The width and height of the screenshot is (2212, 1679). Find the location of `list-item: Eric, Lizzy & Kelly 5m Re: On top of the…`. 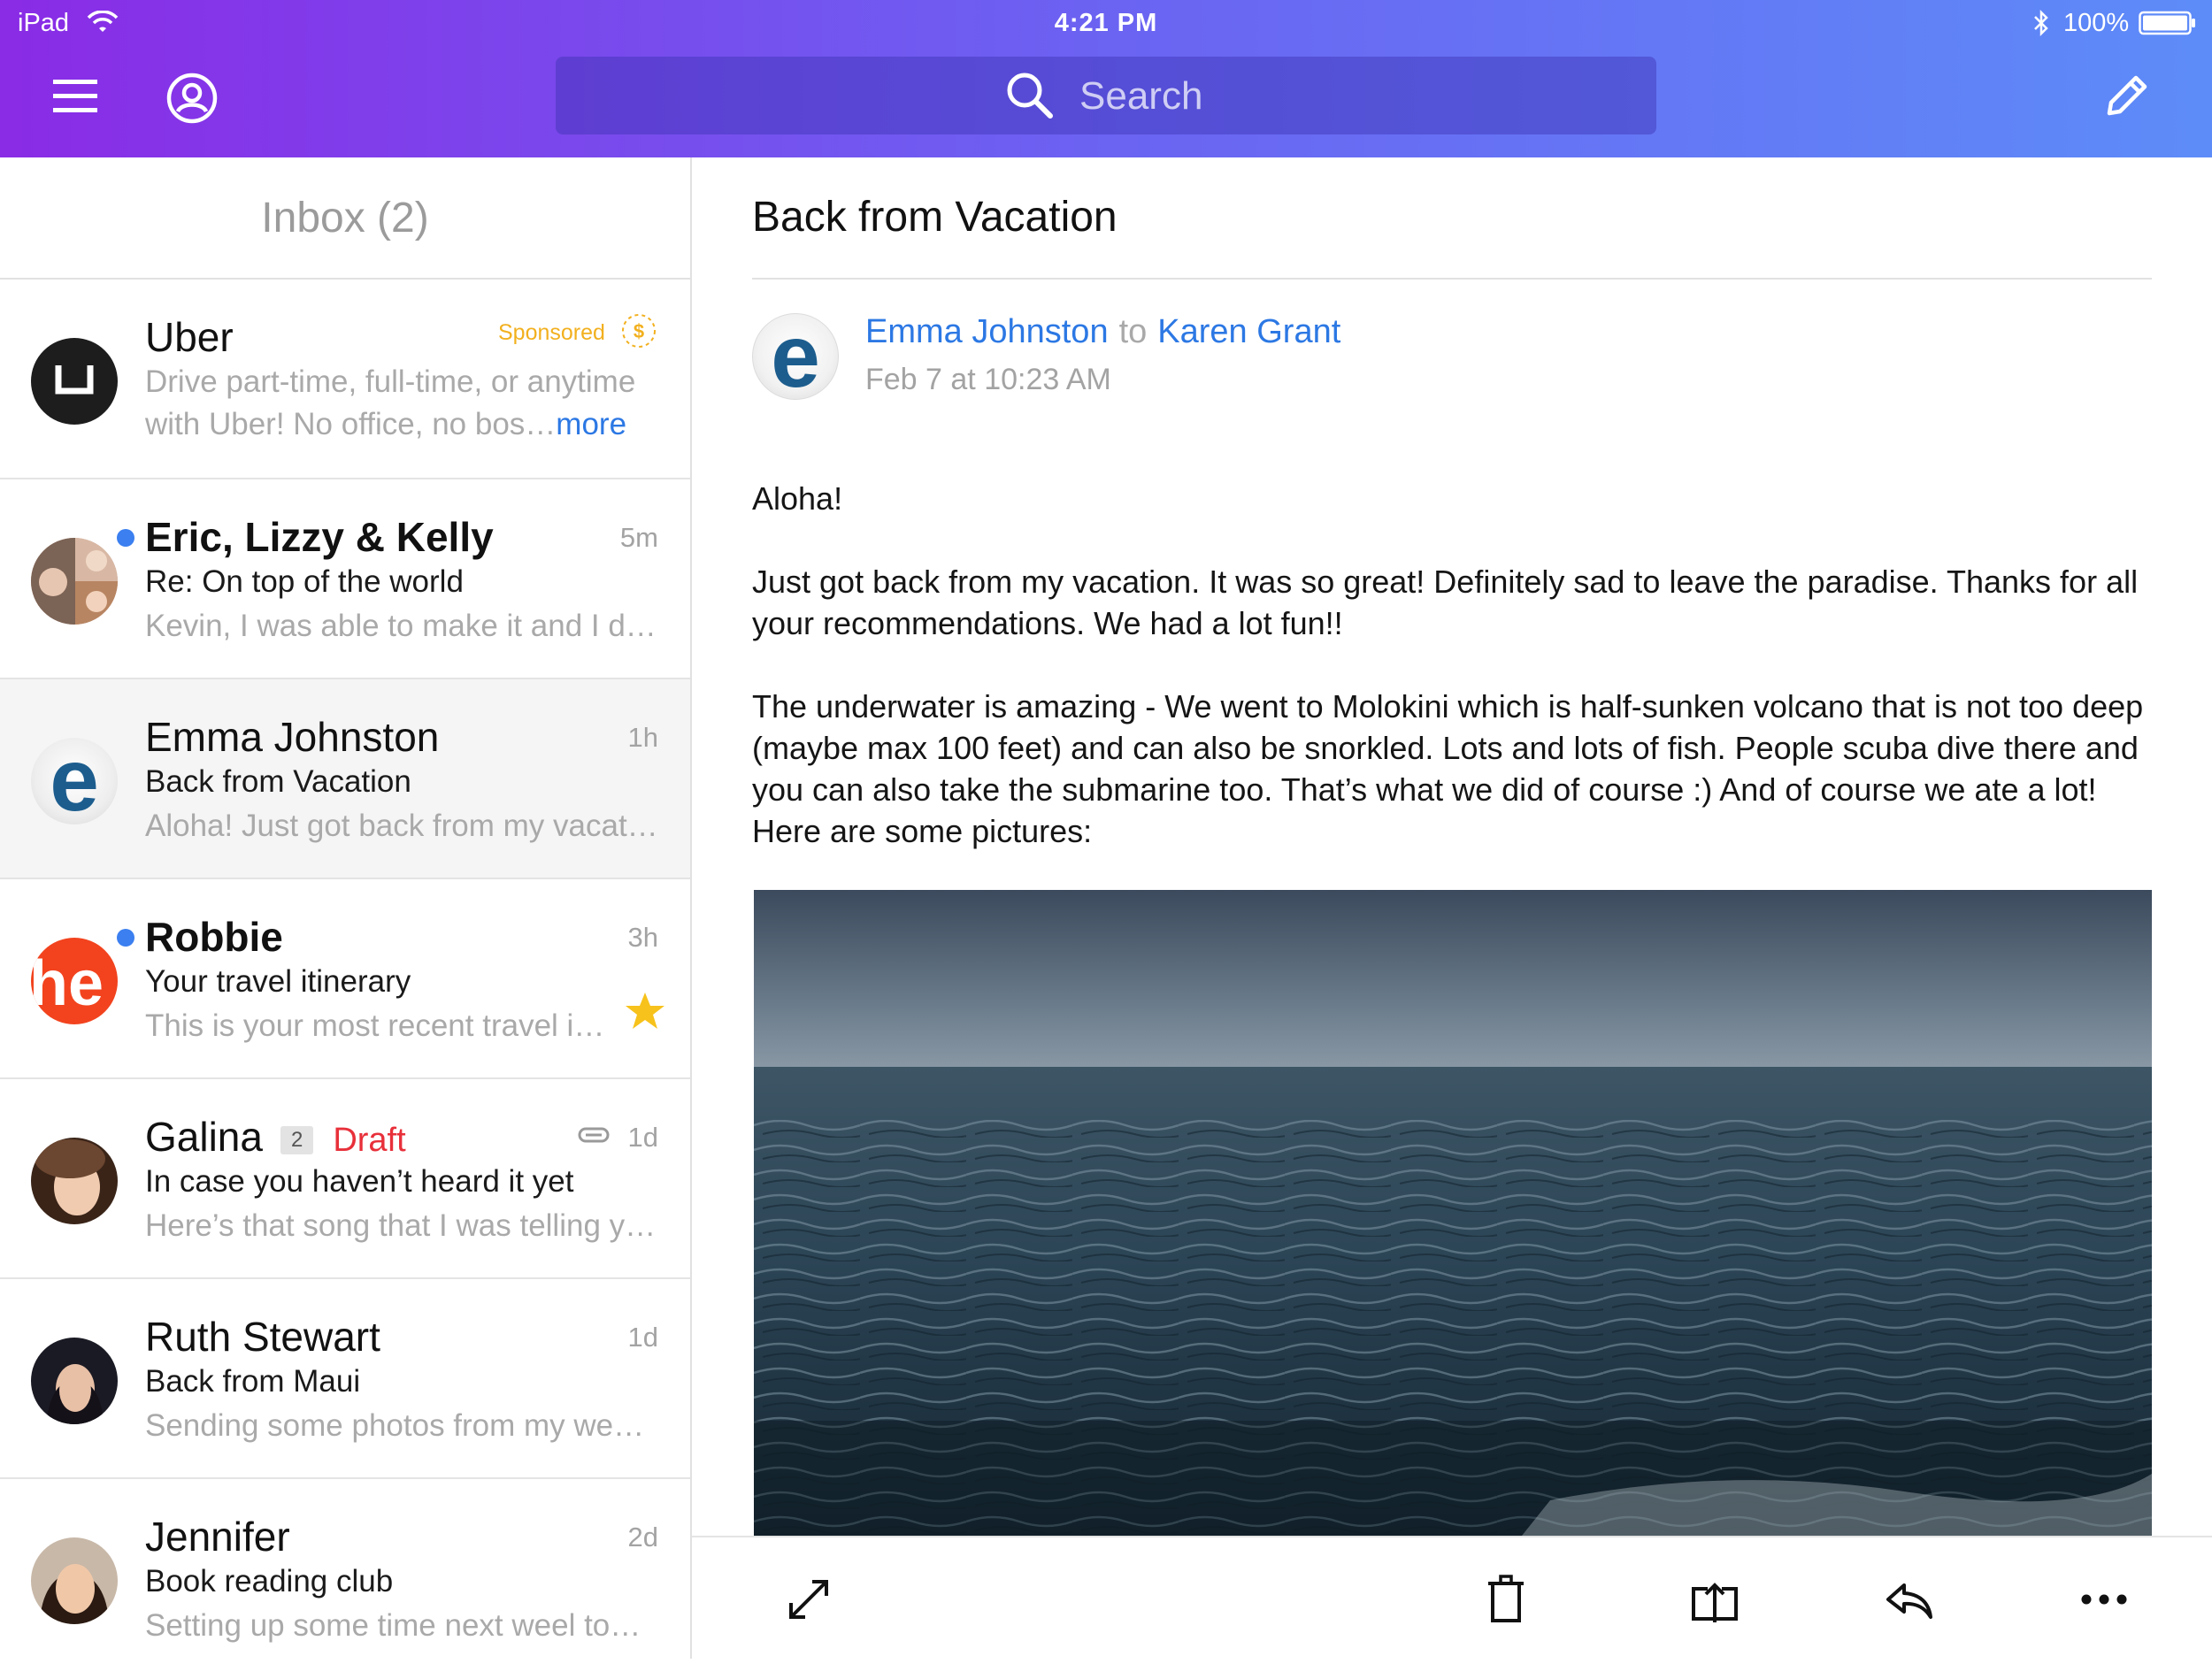

list-item: Eric, Lizzy & Kelly 5m Re: On top of the… is located at coordinates (345, 579).